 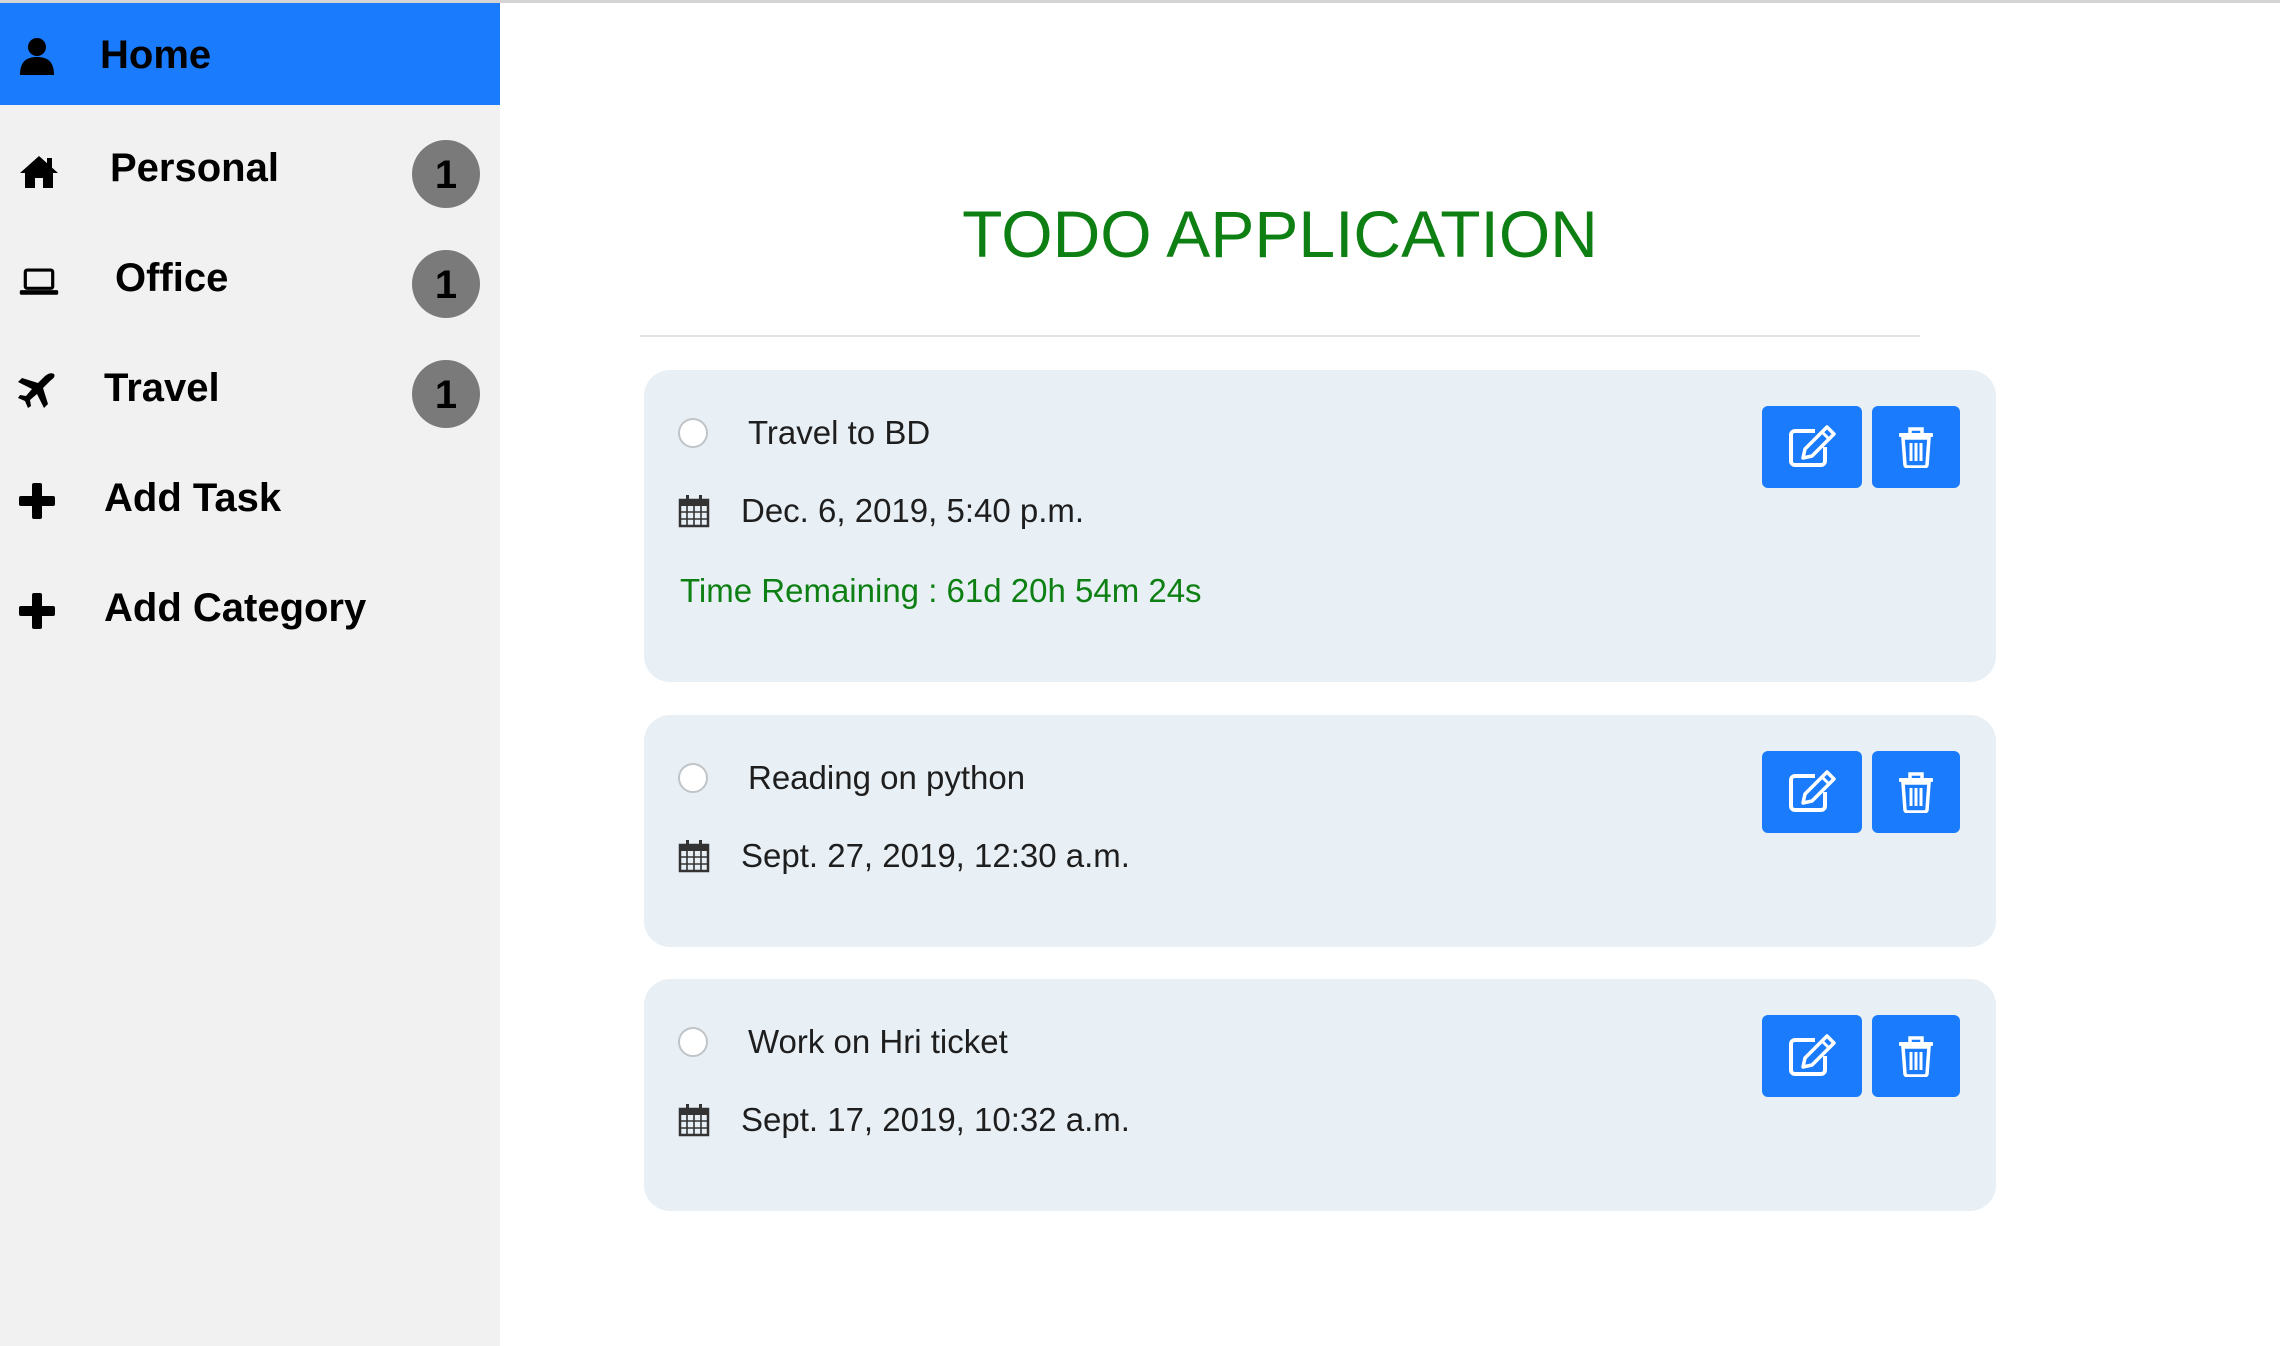 What do you see at coordinates (878, 1041) in the screenshot?
I see `task-title: Work on Hri ticket` at bounding box center [878, 1041].